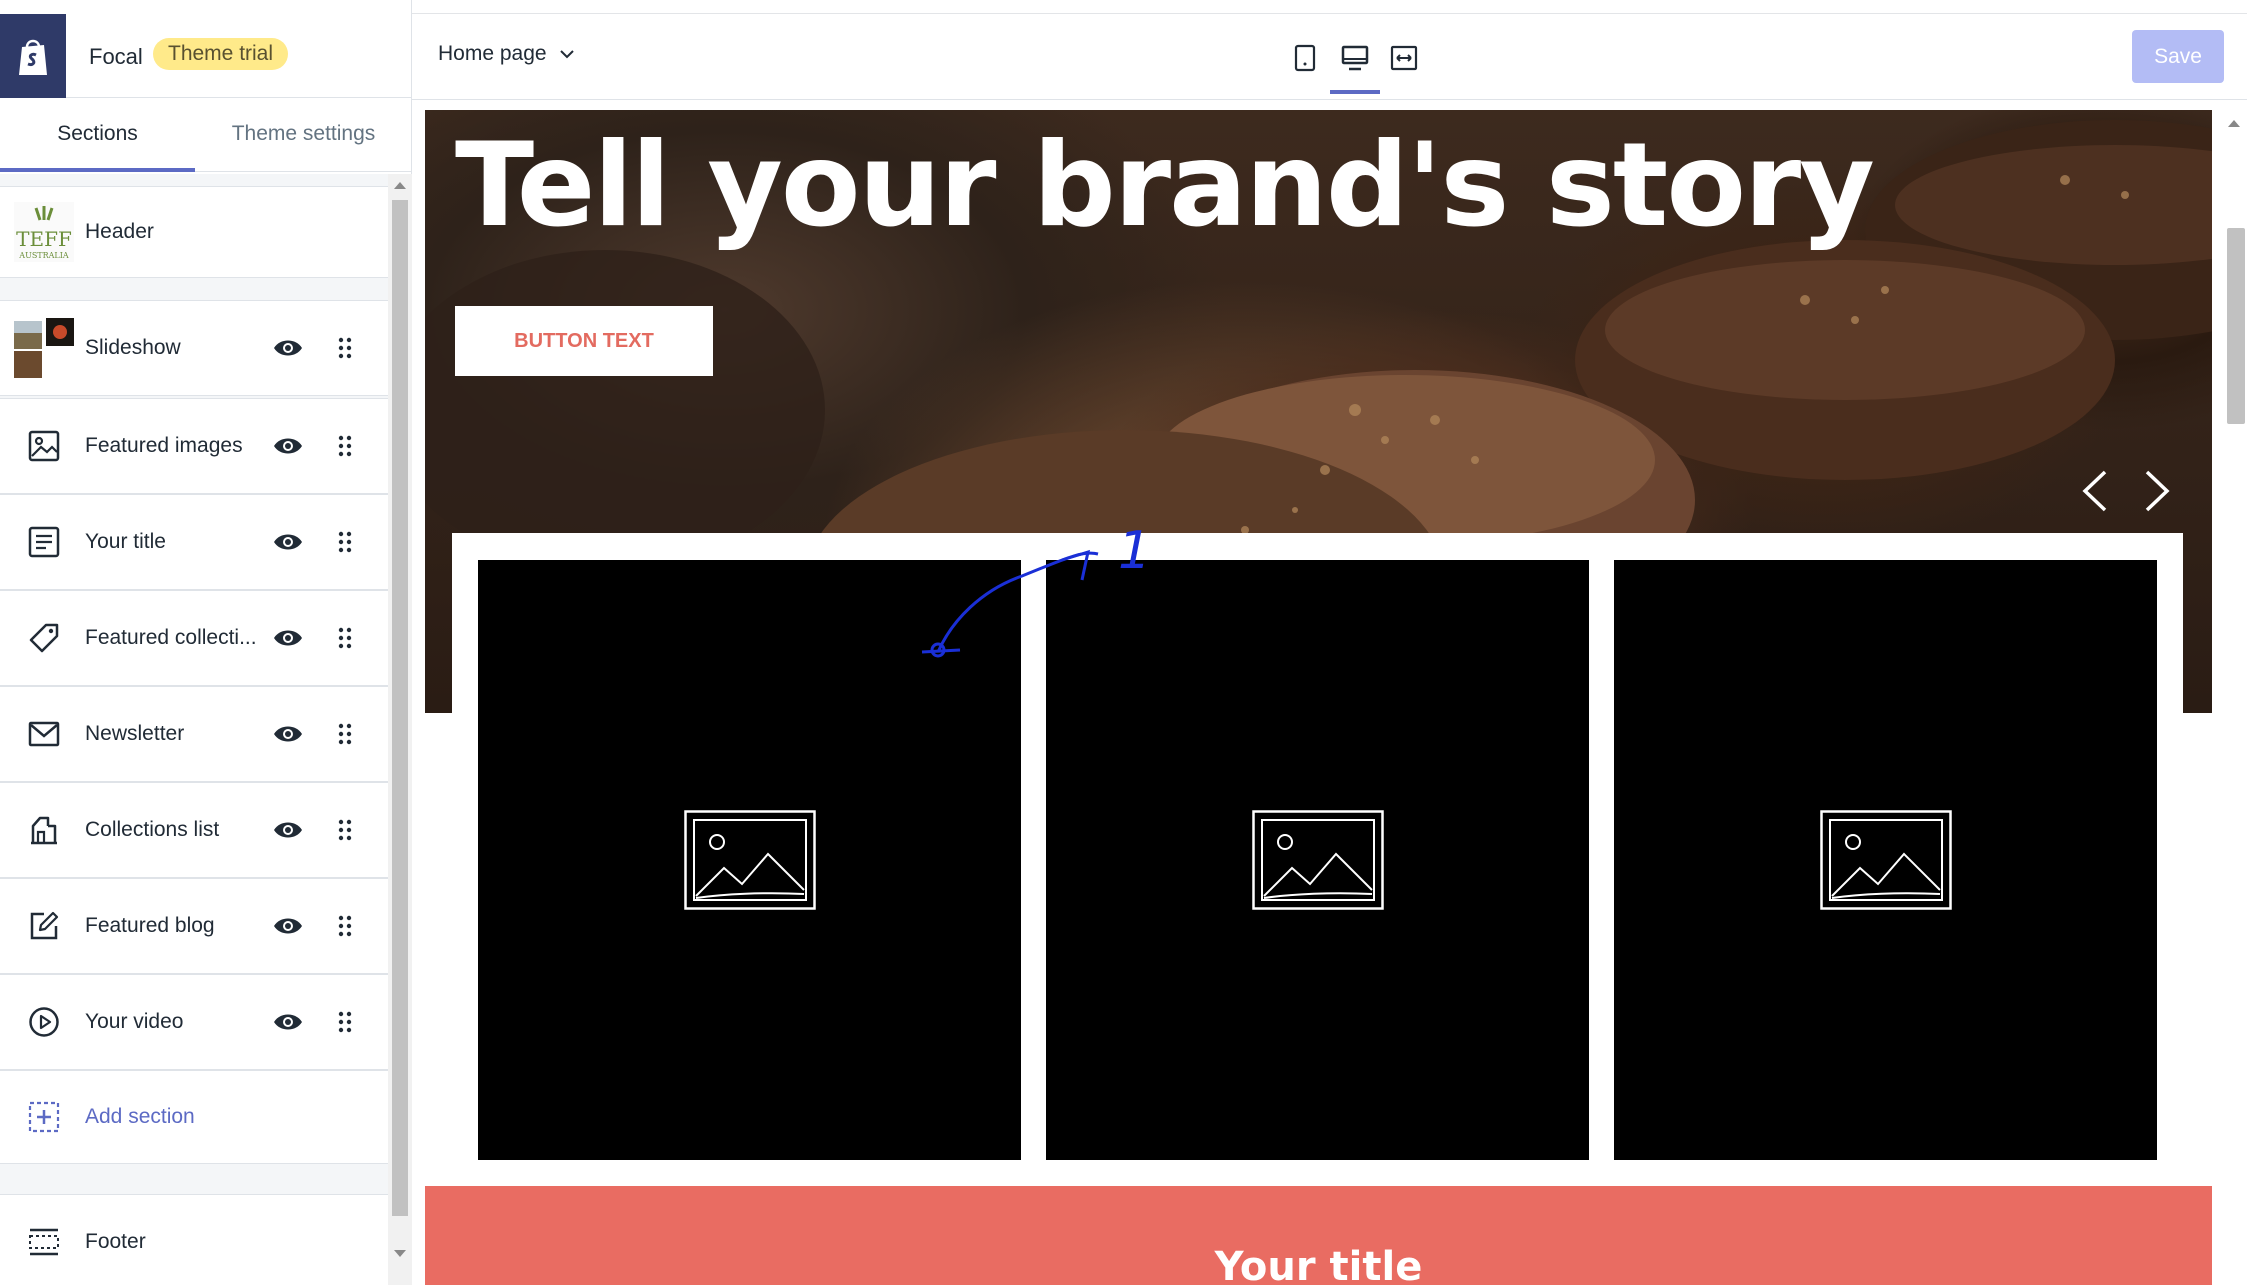  What do you see at coordinates (2236, 326) in the screenshot?
I see `preview-scrollbar-thumb` at bounding box center [2236, 326].